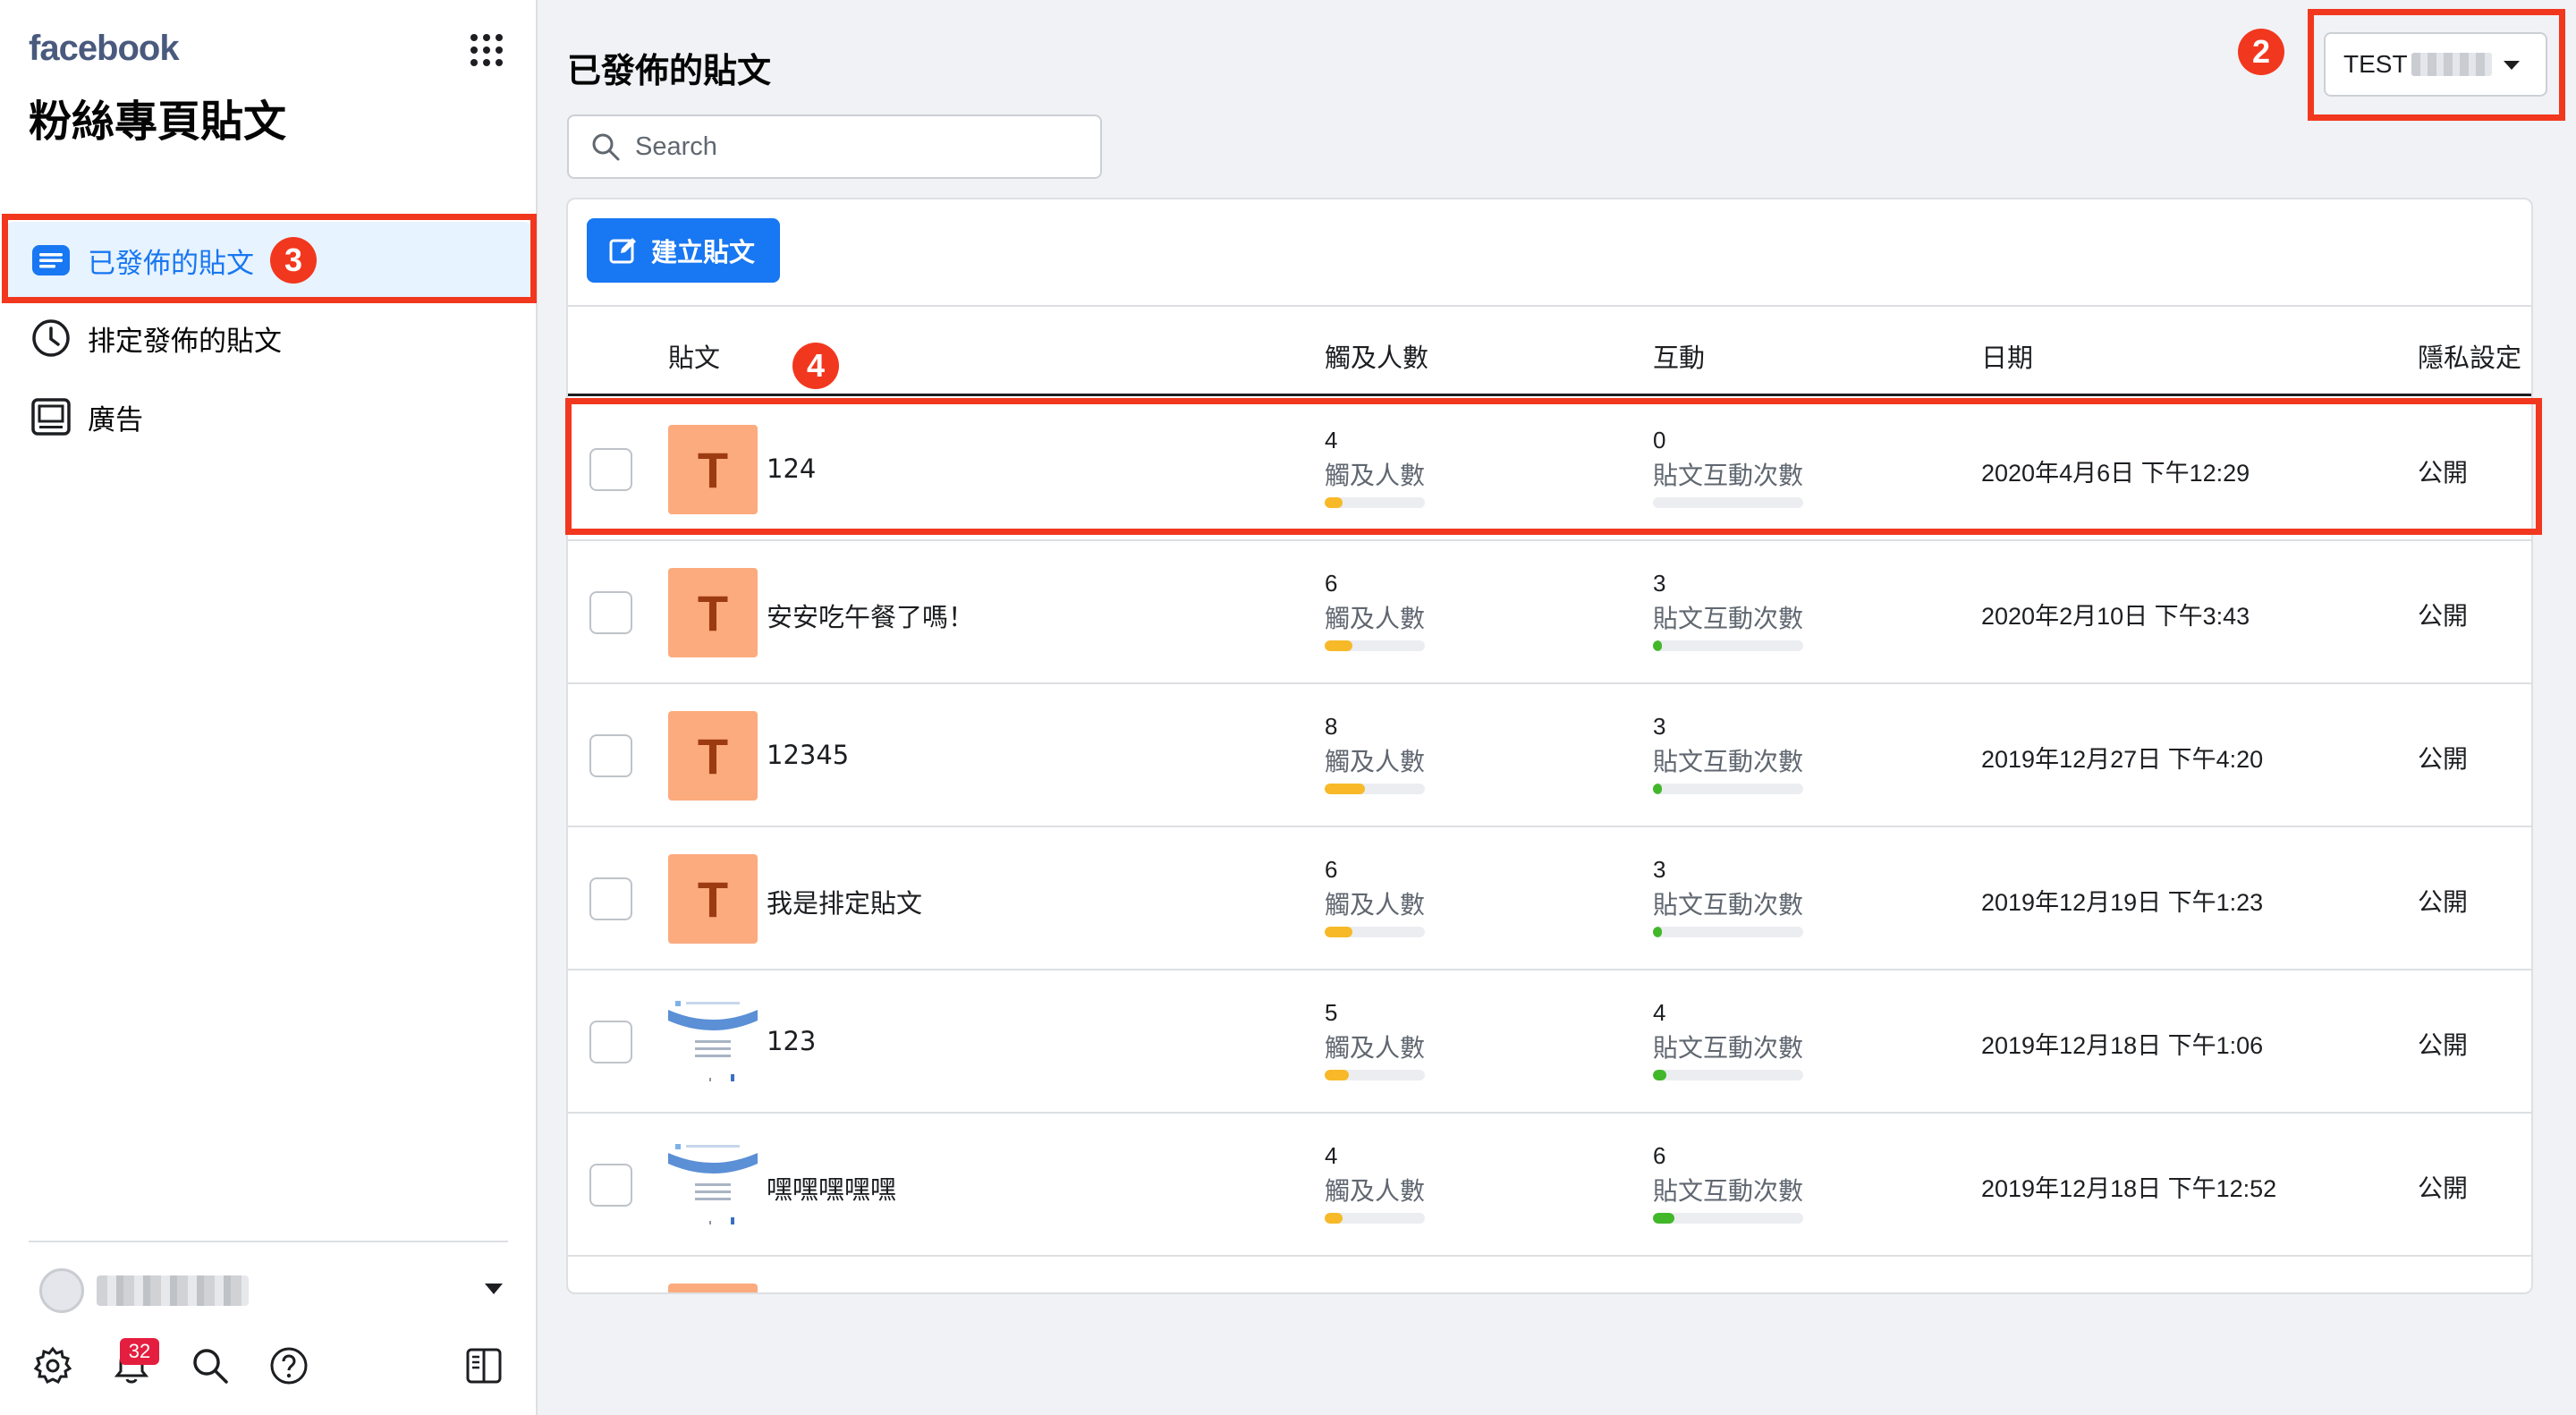 The width and height of the screenshot is (2576, 1415). Describe the element at coordinates (2451, 64) in the screenshot. I see `page-name-redacted` at that location.